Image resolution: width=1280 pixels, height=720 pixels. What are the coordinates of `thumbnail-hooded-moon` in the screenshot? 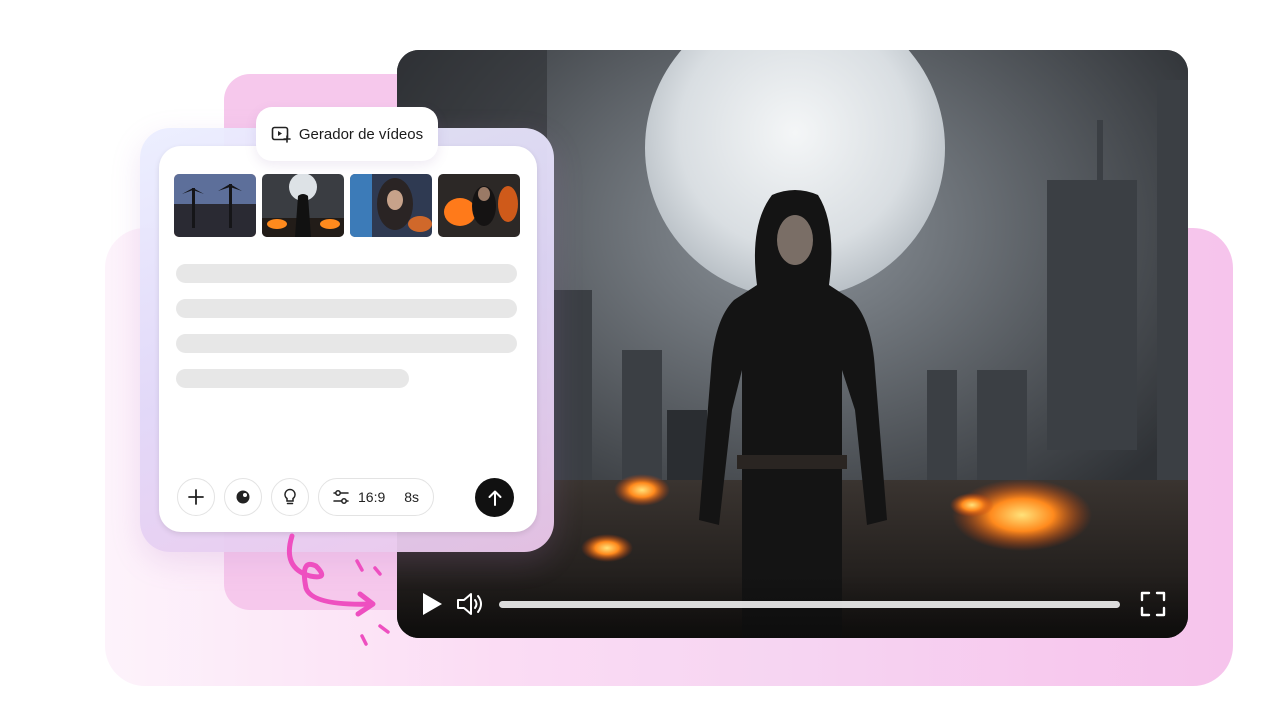 It's located at (303, 205).